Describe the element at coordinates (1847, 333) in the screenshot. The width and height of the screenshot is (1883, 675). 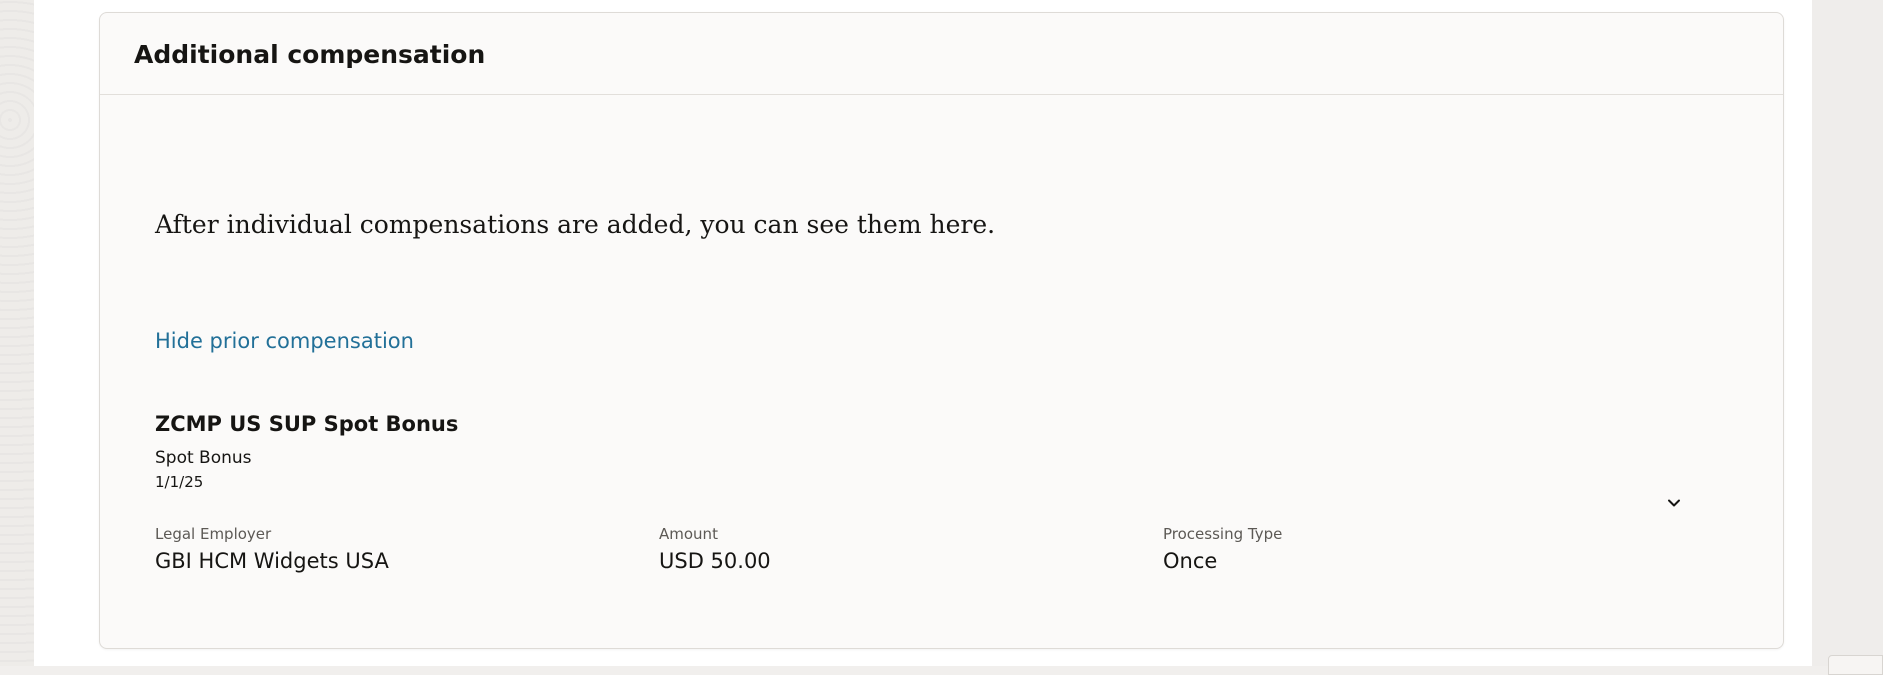
I see `right-edge-strip` at that location.